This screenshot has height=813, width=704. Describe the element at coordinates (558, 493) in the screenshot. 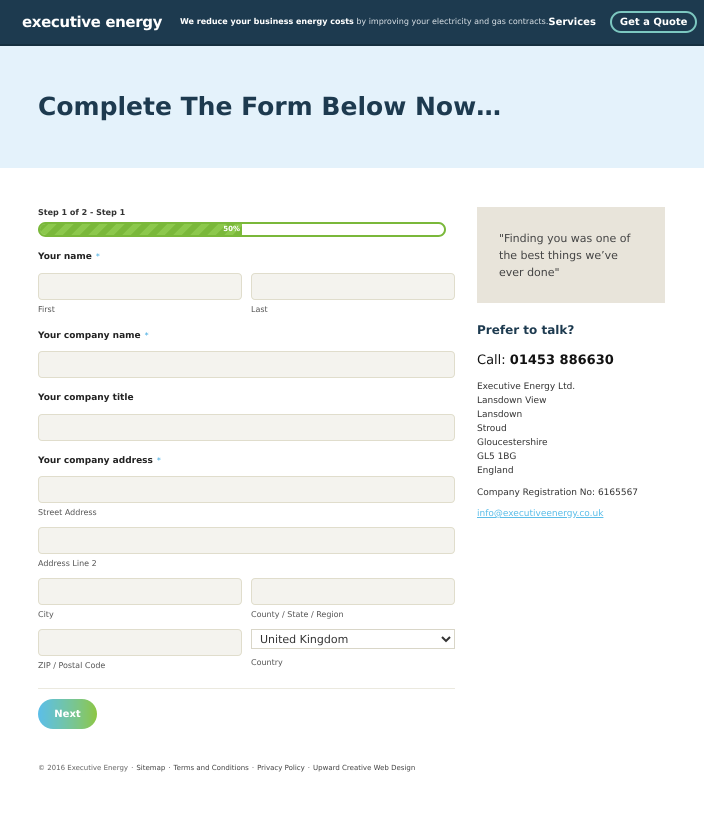

I see `registration-text: Company Registration No: 6165567` at that location.